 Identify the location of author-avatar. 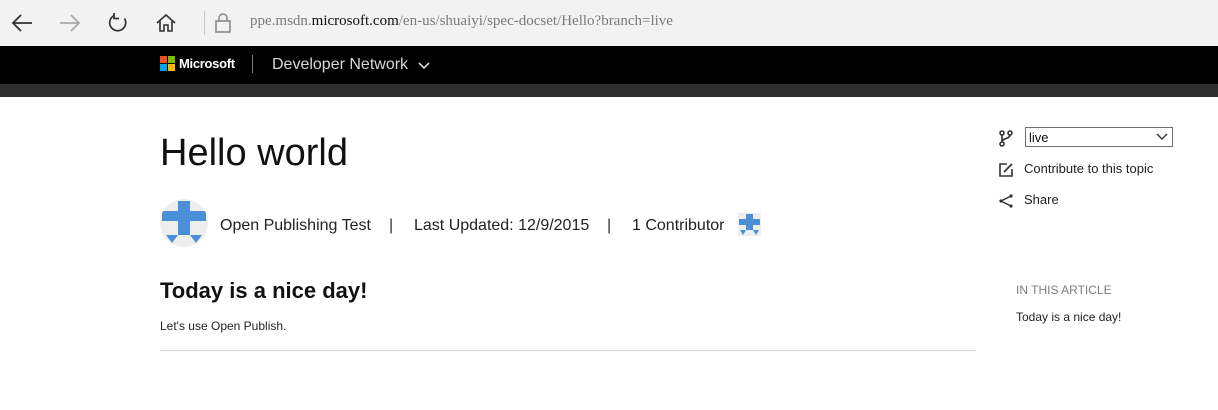
(184, 223).